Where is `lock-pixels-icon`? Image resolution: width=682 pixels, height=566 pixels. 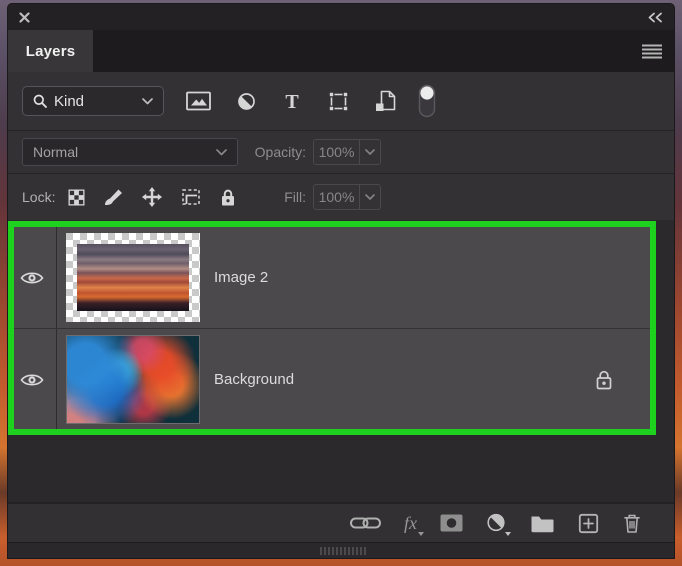 lock-pixels-icon is located at coordinates (113, 197).